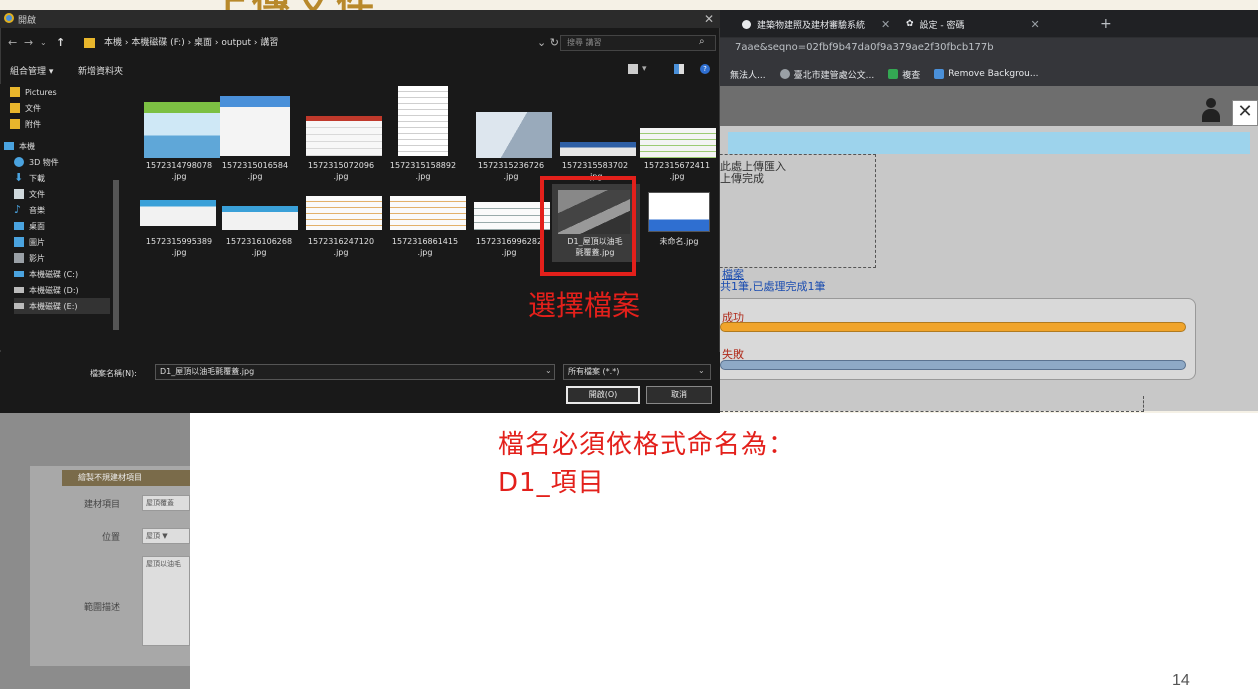 The width and height of the screenshot is (1258, 689). I want to click on nav-label: 音樂, so click(37, 210).